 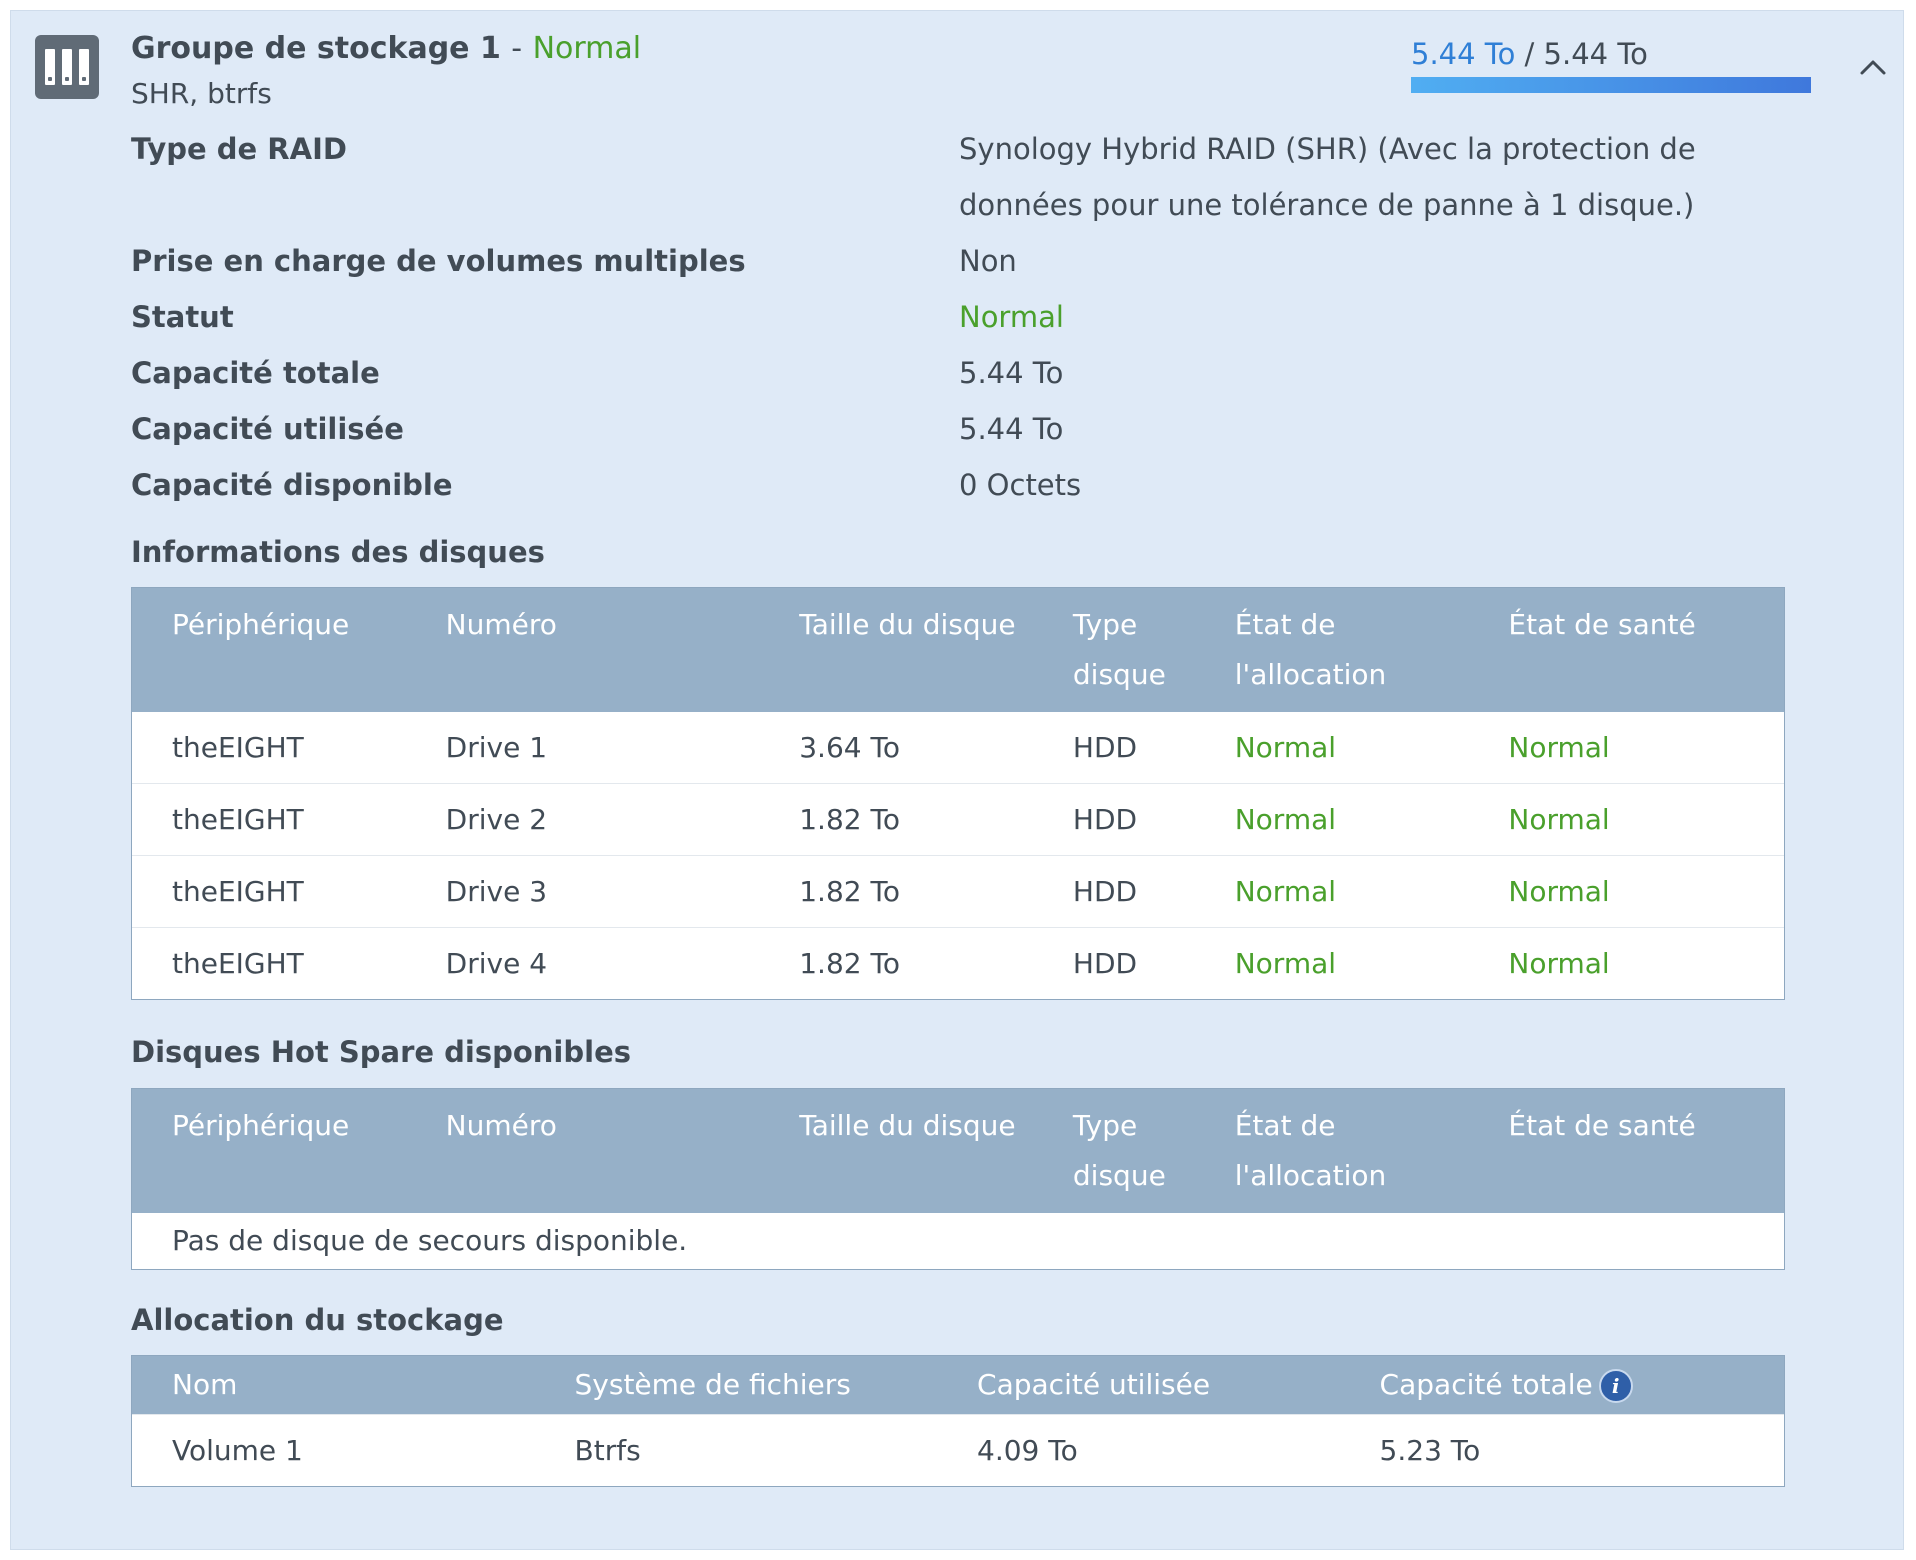 What do you see at coordinates (849, 747) in the screenshot?
I see `cell-size: 3.64 To` at bounding box center [849, 747].